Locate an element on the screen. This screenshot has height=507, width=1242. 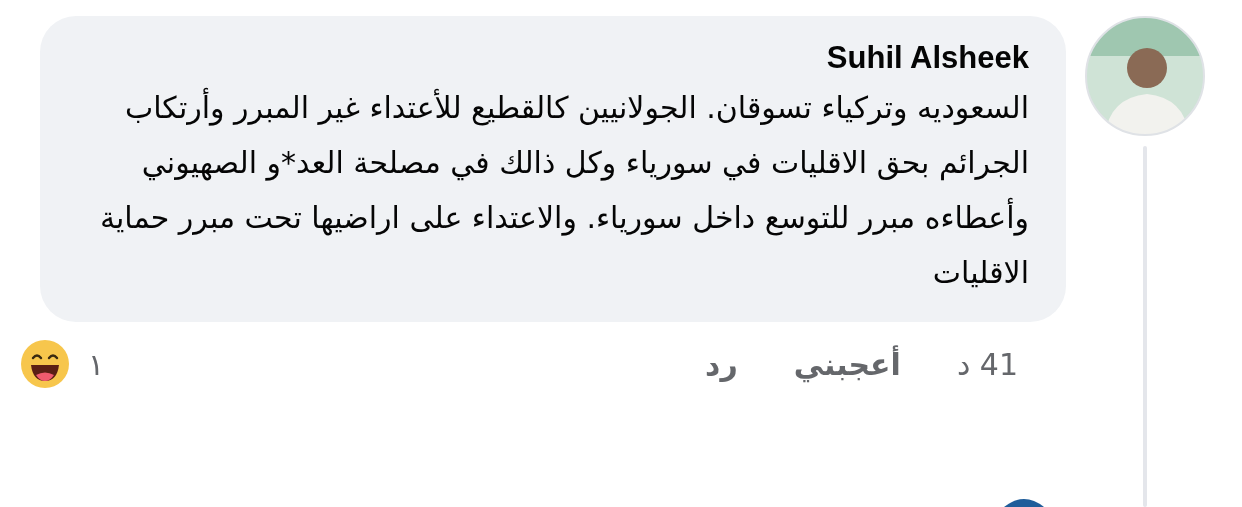
avatar is located at coordinates (1024, 503).